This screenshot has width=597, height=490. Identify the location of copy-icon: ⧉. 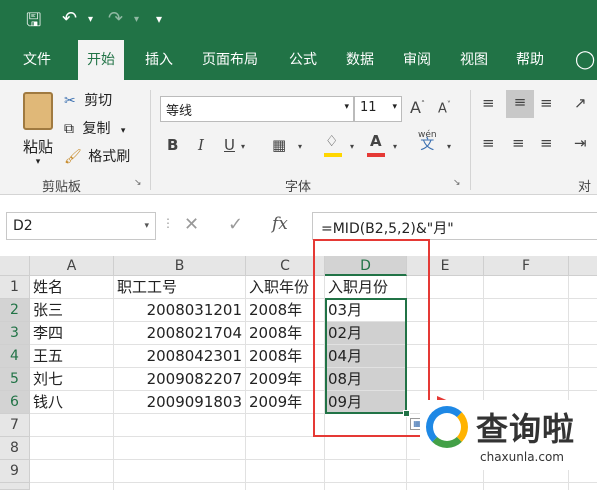
(69, 129).